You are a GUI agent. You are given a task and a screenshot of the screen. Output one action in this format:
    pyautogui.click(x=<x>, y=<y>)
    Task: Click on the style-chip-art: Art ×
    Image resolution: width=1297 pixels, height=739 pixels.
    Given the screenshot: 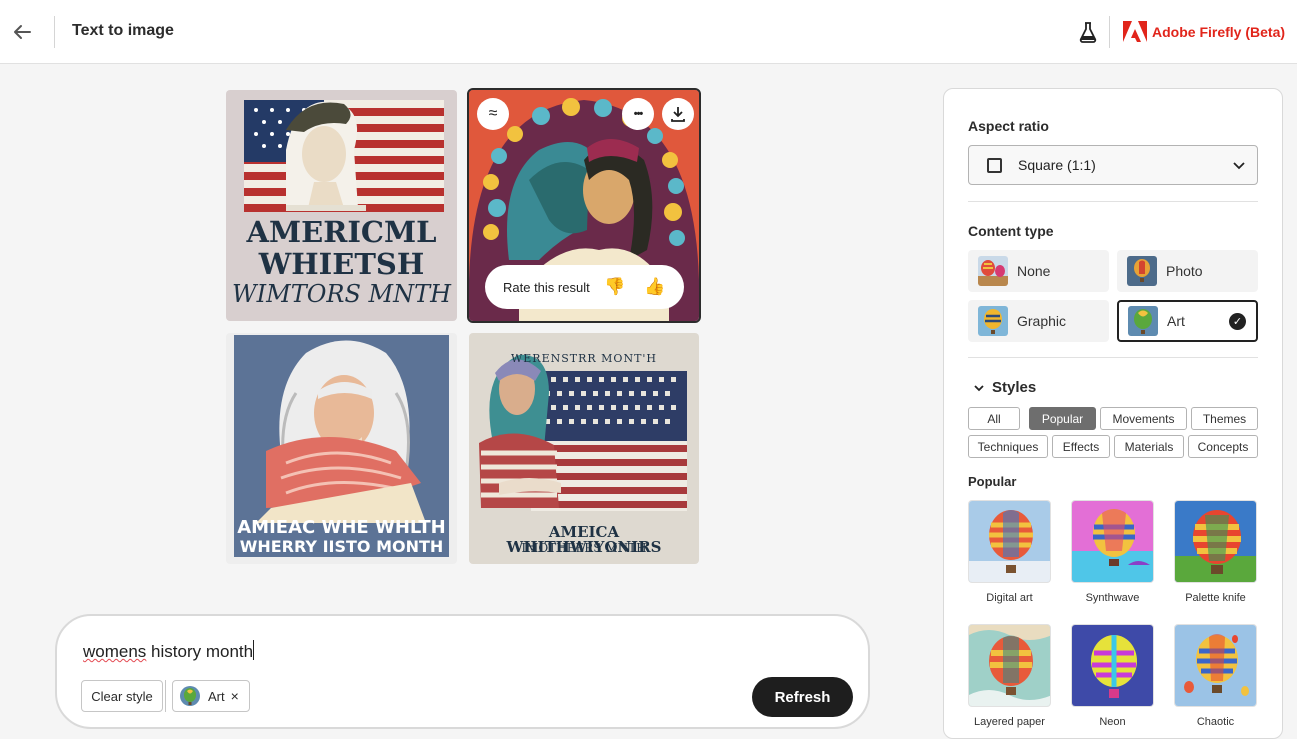 What is the action you would take?
    pyautogui.click(x=211, y=696)
    